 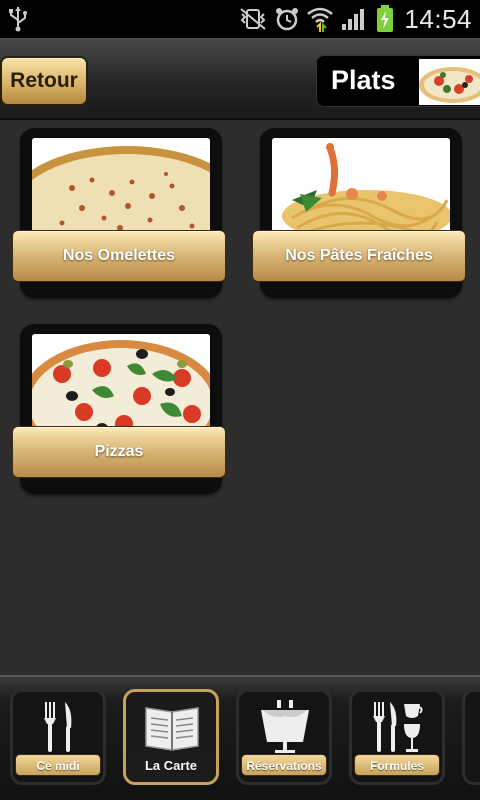 What do you see at coordinates (353, 19) in the screenshot?
I see `signal-icon` at bounding box center [353, 19].